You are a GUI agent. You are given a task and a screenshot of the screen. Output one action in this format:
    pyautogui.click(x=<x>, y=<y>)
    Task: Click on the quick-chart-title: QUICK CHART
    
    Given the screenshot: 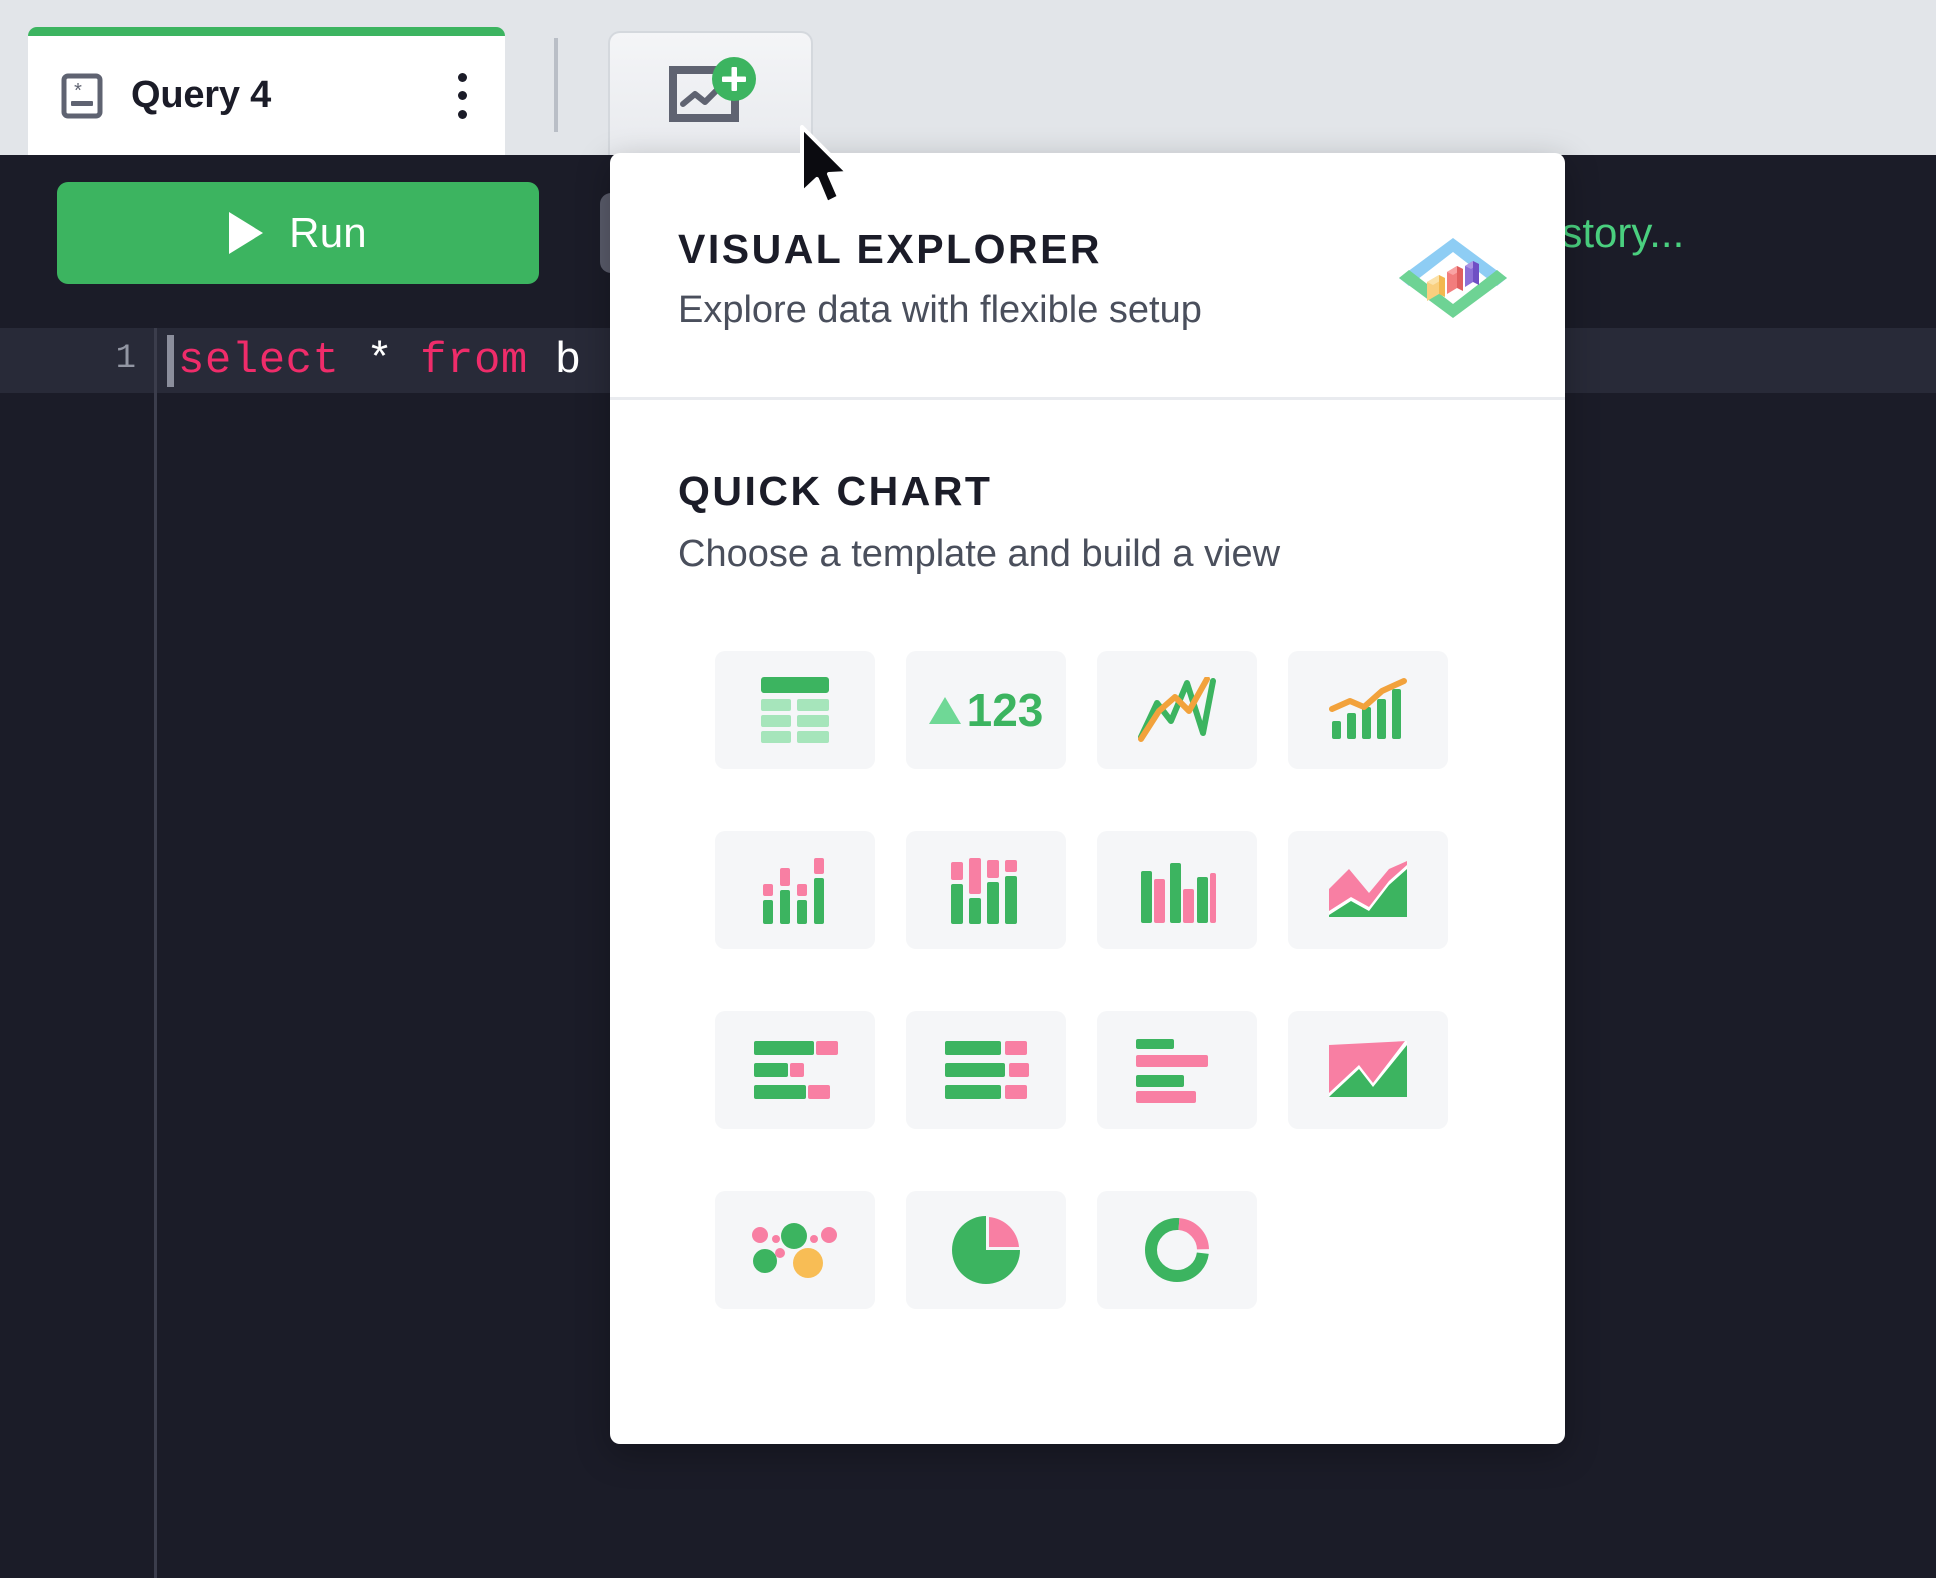 What is the action you would take?
    pyautogui.click(x=835, y=491)
    